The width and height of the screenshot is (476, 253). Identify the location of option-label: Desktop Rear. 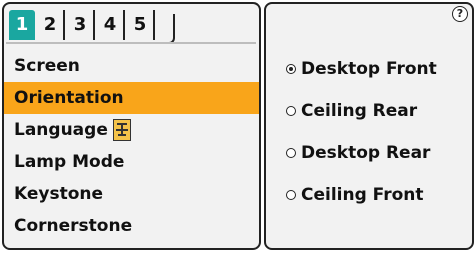
(366, 153).